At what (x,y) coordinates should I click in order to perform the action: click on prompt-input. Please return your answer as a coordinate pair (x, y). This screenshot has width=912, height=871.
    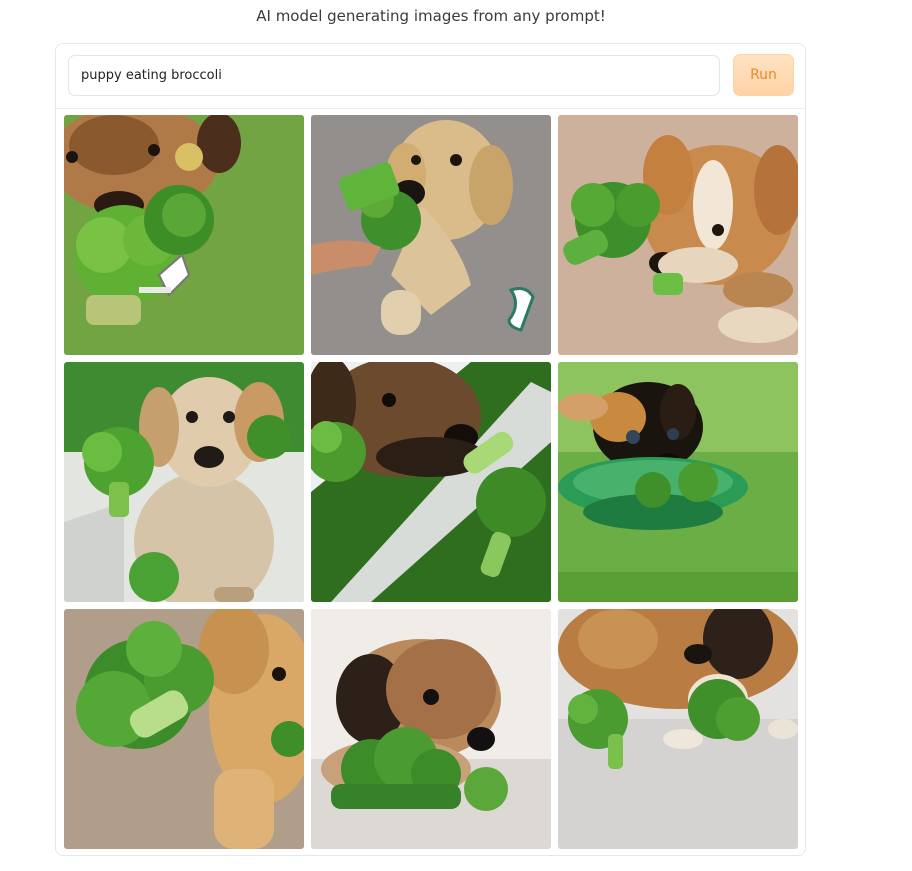
    Looking at the image, I should click on (394, 75).